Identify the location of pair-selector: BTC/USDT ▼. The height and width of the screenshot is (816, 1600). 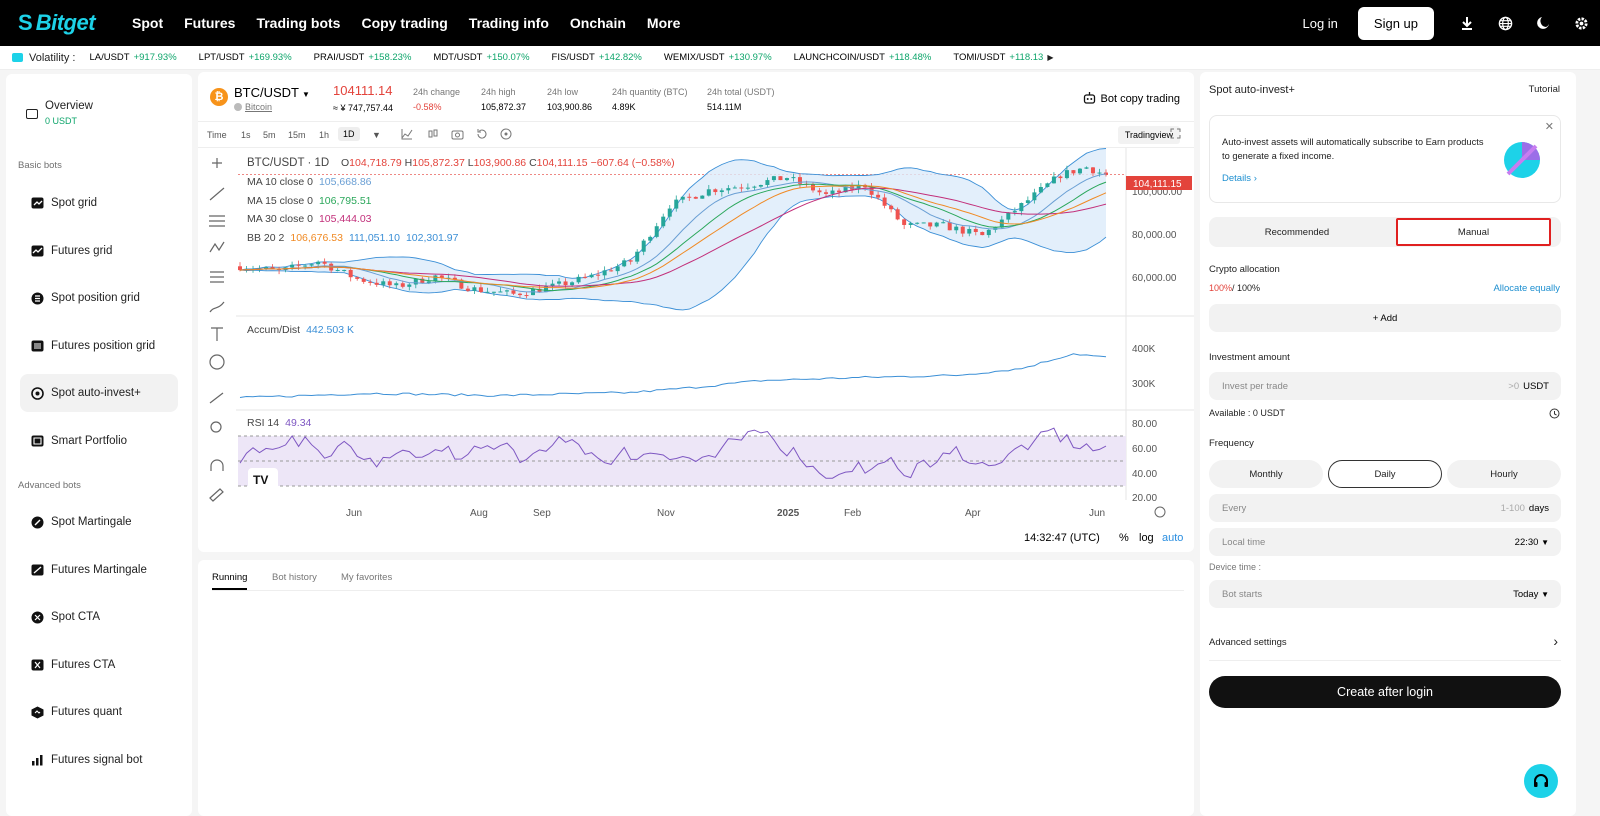
(272, 92).